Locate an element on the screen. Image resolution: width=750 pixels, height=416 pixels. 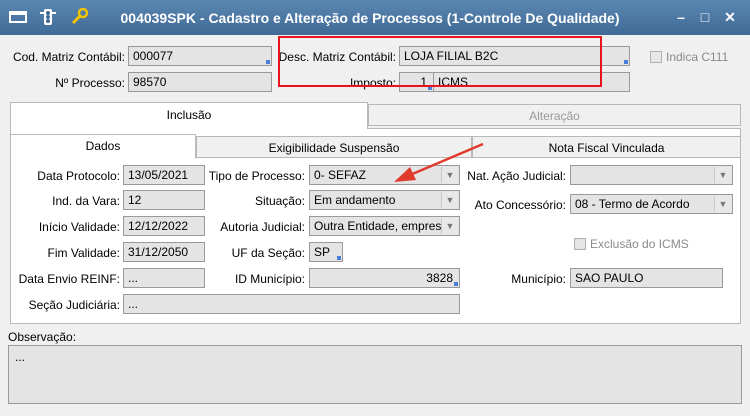
uf-field: SP is located at coordinates (326, 252).